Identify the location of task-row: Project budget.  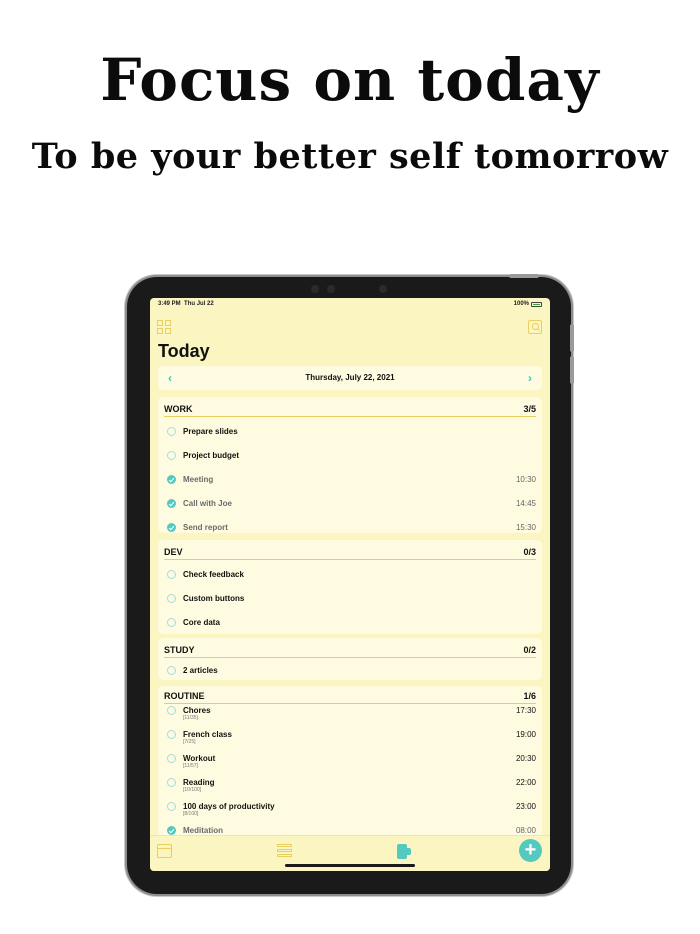
(350, 457).